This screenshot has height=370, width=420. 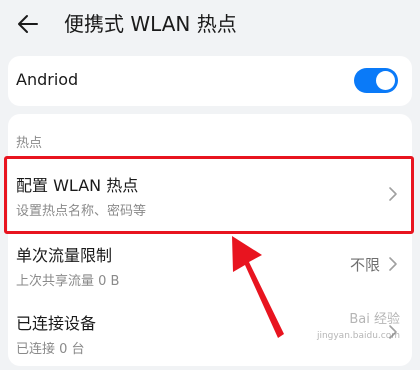 What do you see at coordinates (374, 319) in the screenshot?
I see `watermark-text: Bai 经验` at bounding box center [374, 319].